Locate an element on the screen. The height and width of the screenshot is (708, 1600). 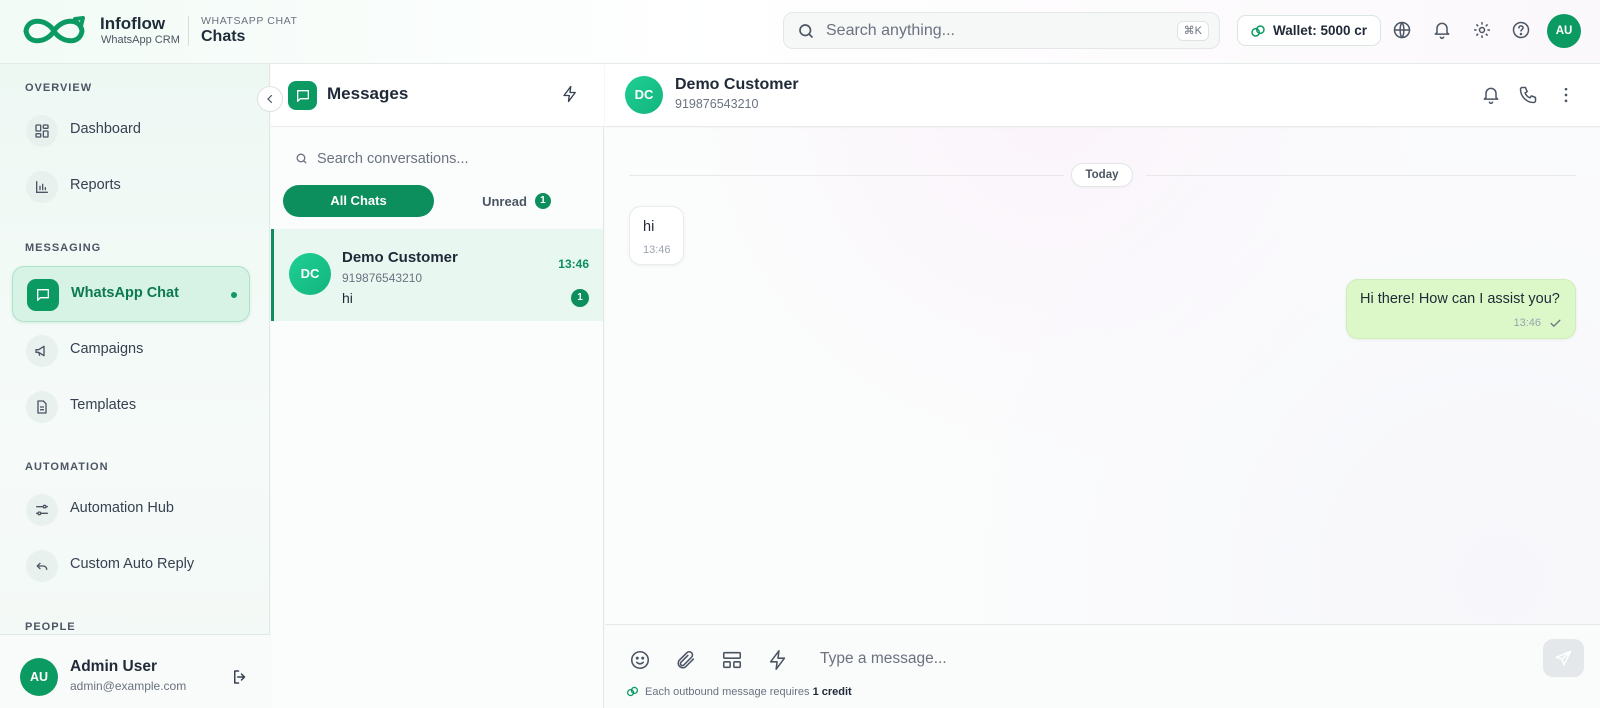
sidebar-item-dashboard: Dashboard is located at coordinates (131, 131).